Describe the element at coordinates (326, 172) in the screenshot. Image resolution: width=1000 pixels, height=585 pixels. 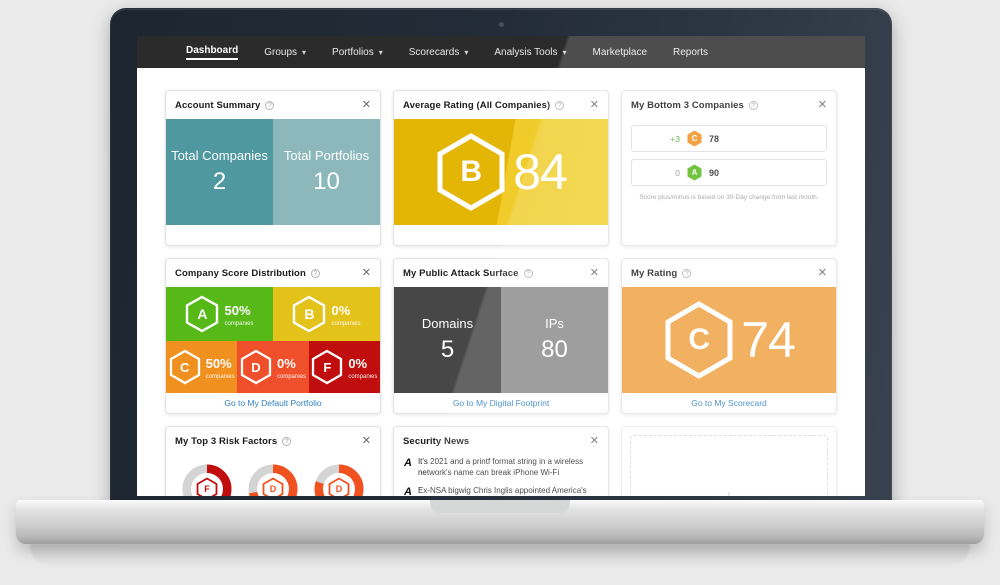
I see `tile-total-portfolios: Total Portfolios 10` at that location.